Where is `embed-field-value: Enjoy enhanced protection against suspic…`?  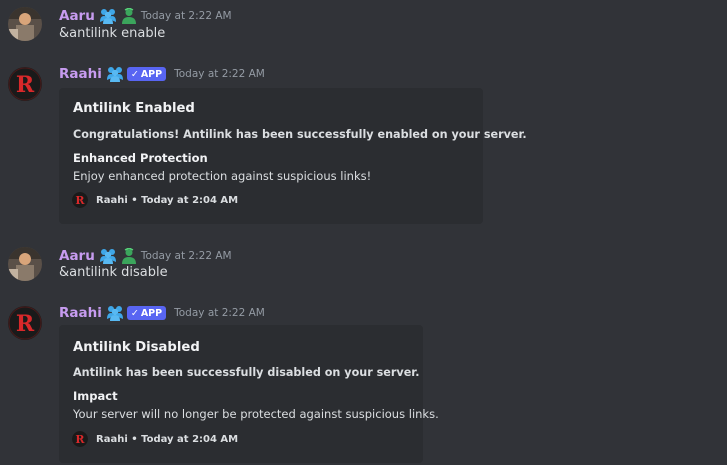 embed-field-value: Enjoy enhanced protection against suspic… is located at coordinates (222, 176).